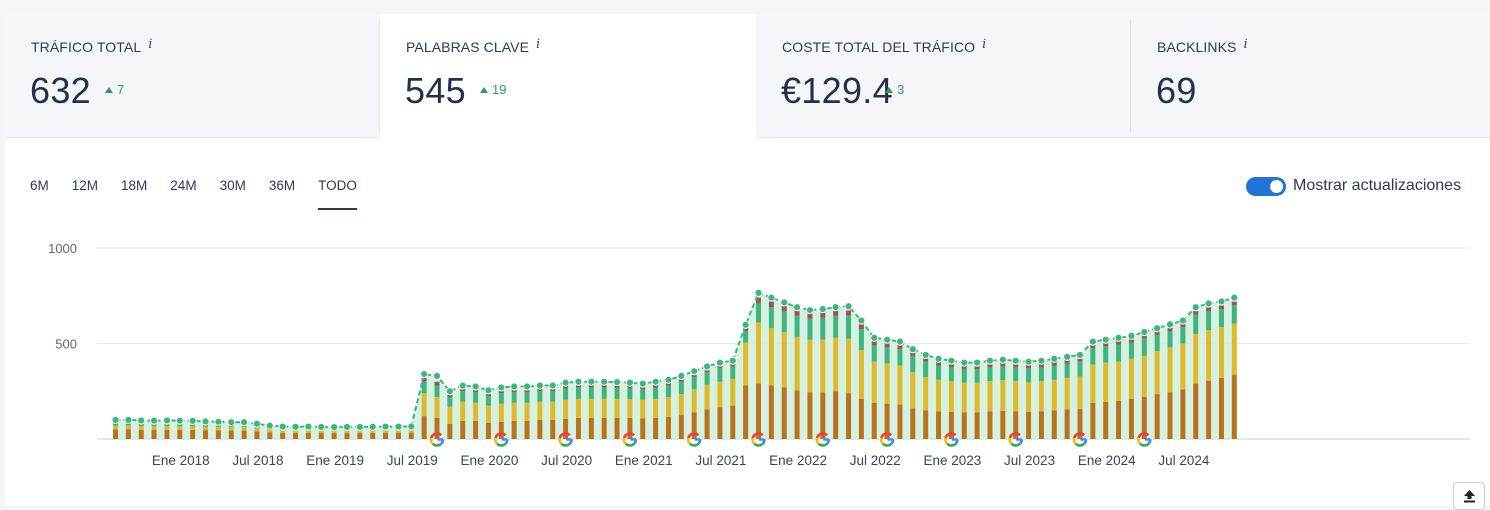 Image resolution: width=1490 pixels, height=510 pixels. I want to click on x-tick-label: Ene 2018, so click(181, 460).